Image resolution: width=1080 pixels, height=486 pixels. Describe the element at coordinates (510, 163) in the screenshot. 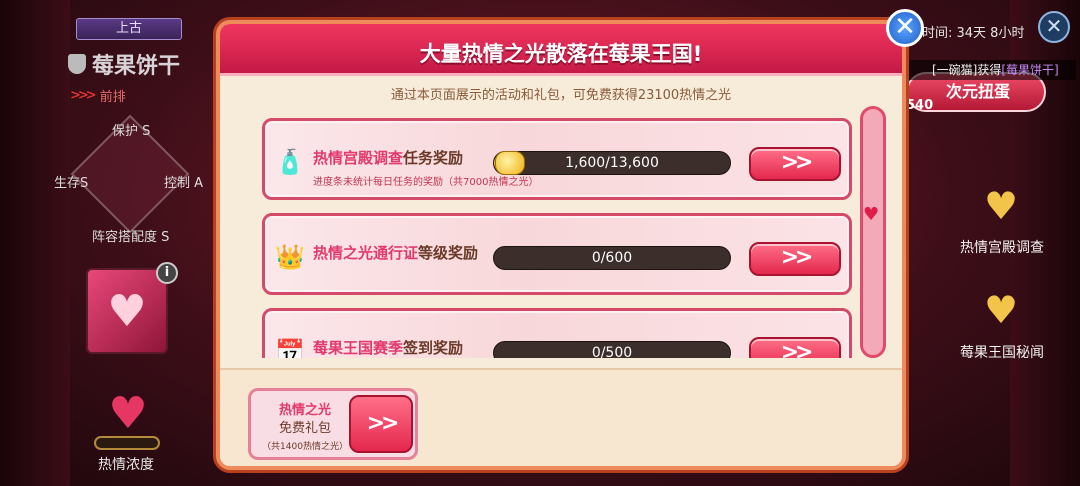

I see `coin-icon` at that location.